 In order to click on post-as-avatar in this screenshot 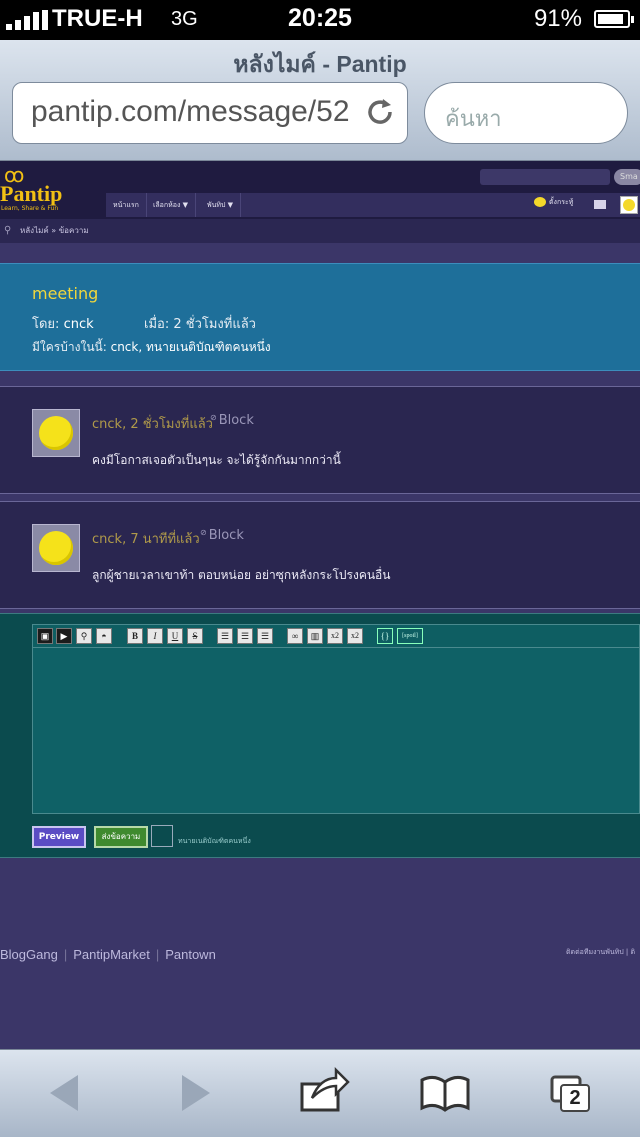, I will do `click(162, 836)`.